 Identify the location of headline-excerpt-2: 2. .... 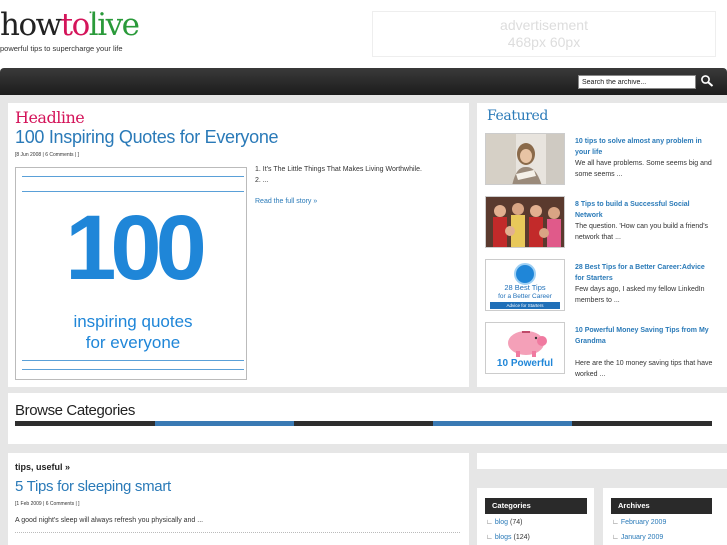
(262, 180).